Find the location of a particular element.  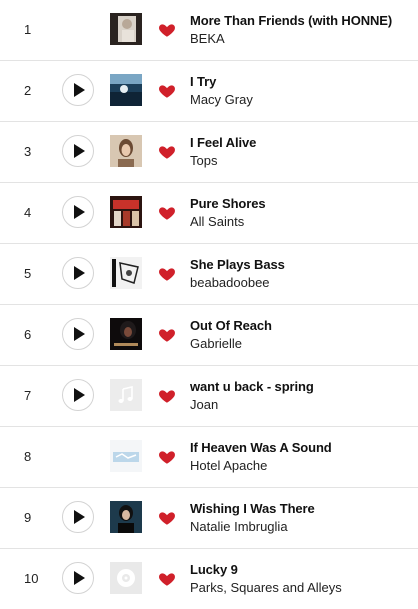

track-rank: 8 is located at coordinates (28, 456).